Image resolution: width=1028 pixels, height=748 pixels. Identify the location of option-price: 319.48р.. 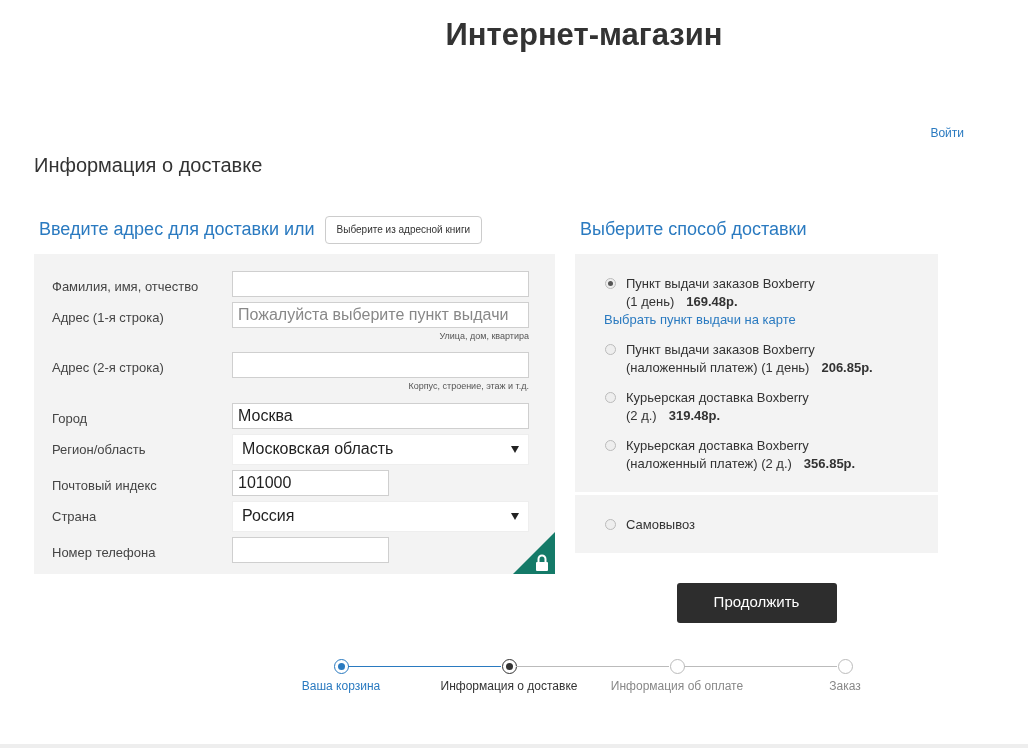
(694, 415).